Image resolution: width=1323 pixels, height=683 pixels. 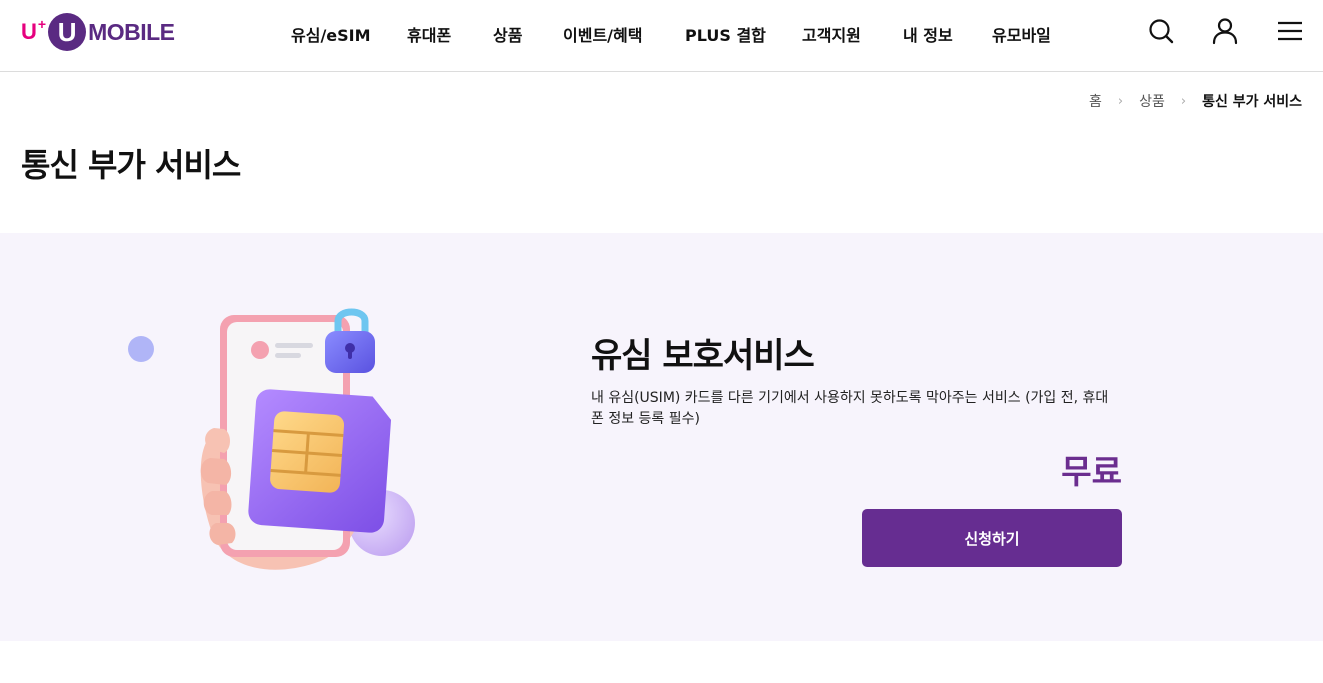 I want to click on nav-item-myinfo: 내 정보, so click(x=928, y=34).